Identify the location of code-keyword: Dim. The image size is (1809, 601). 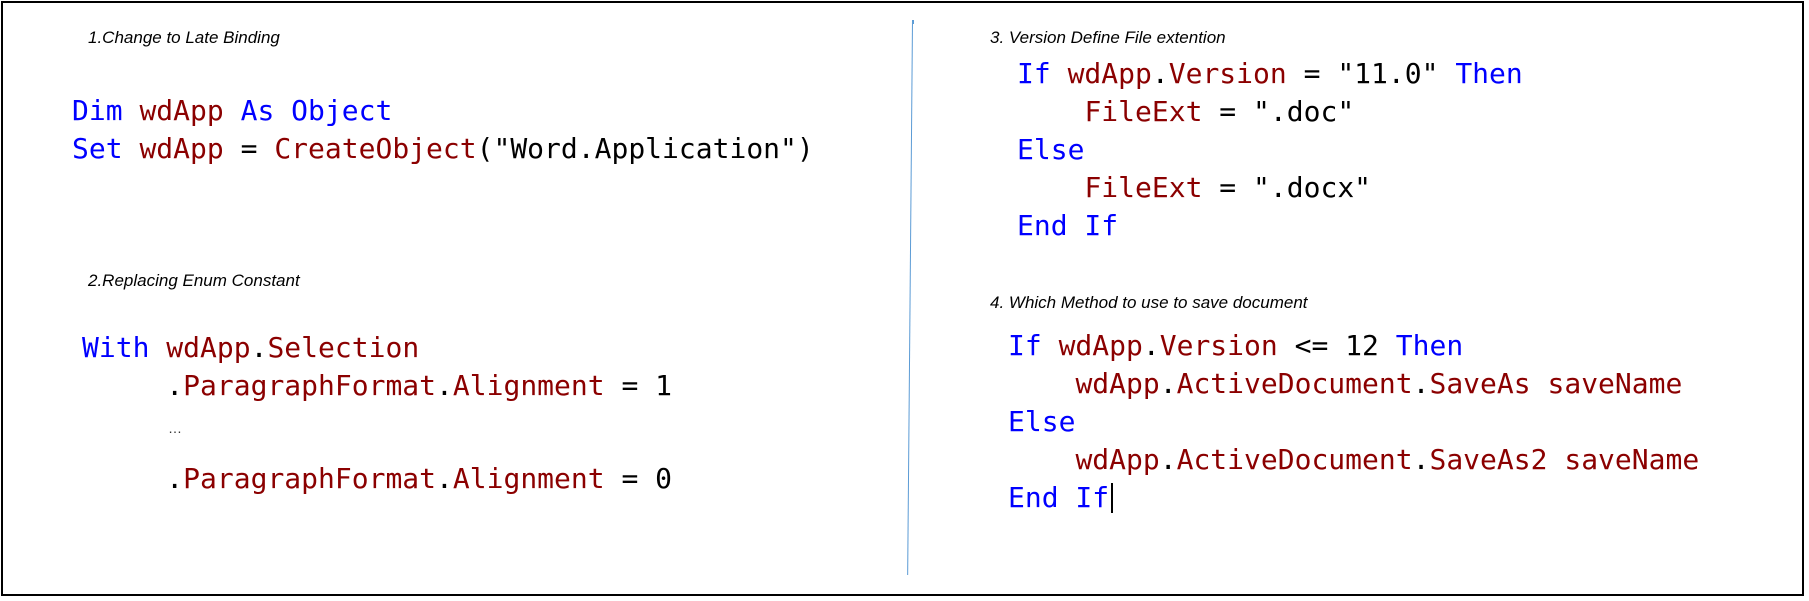
(106, 110).